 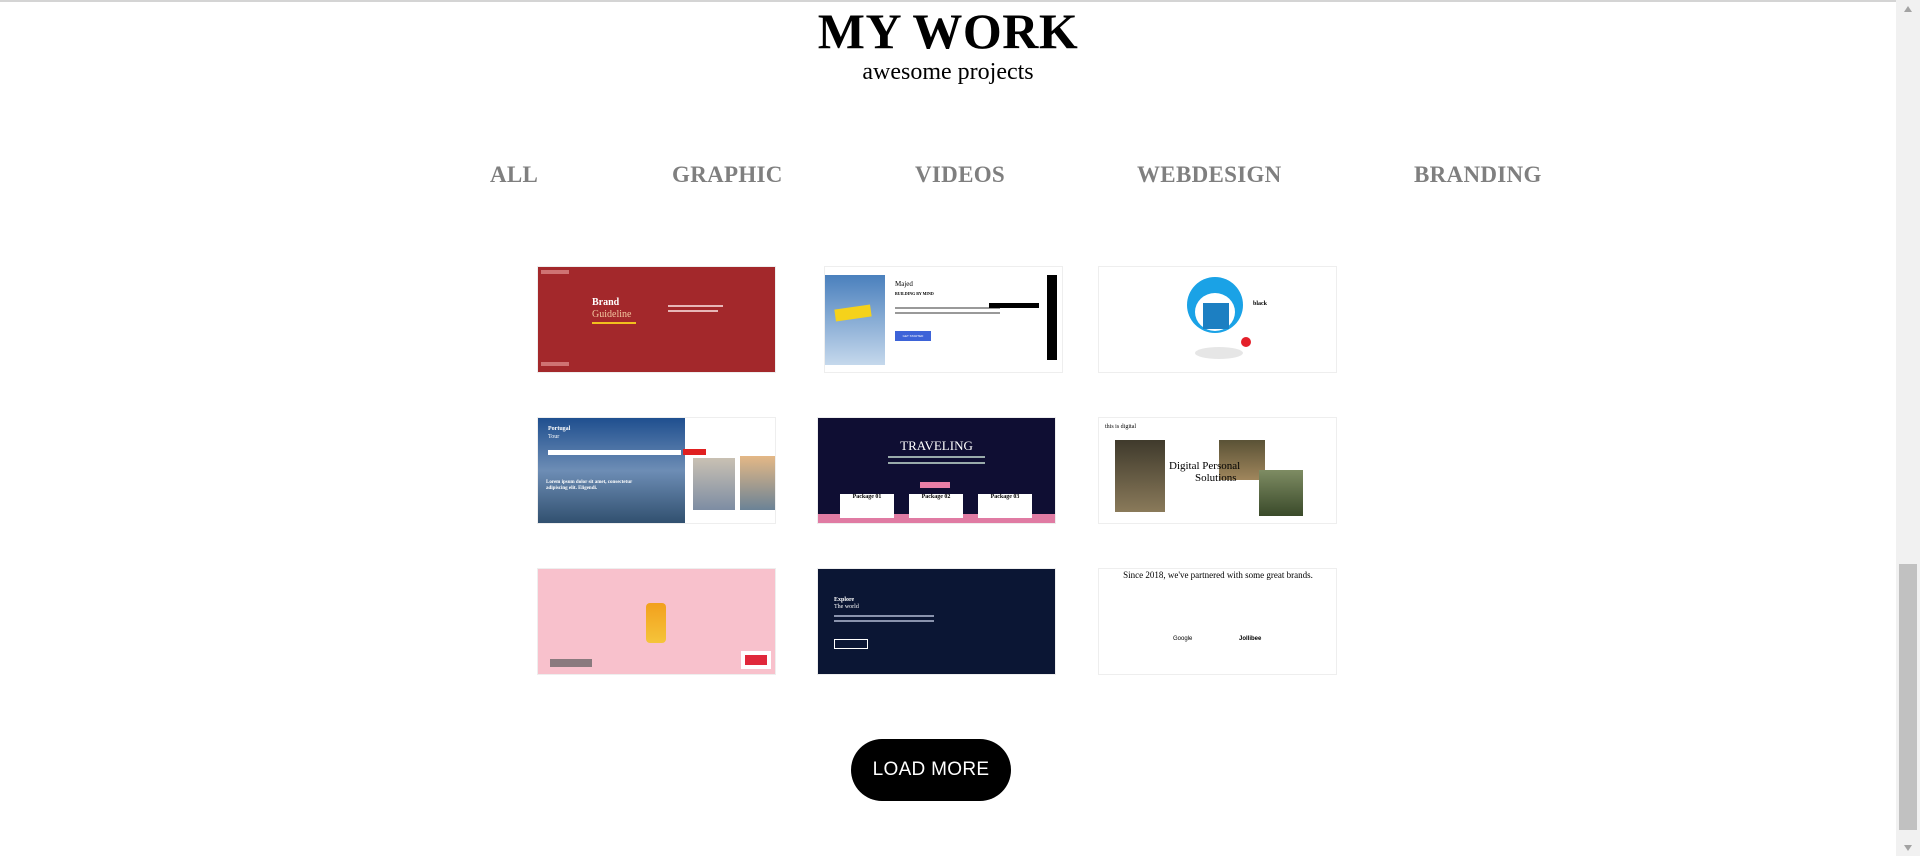 I want to click on traveling-button, so click(x=935, y=485).